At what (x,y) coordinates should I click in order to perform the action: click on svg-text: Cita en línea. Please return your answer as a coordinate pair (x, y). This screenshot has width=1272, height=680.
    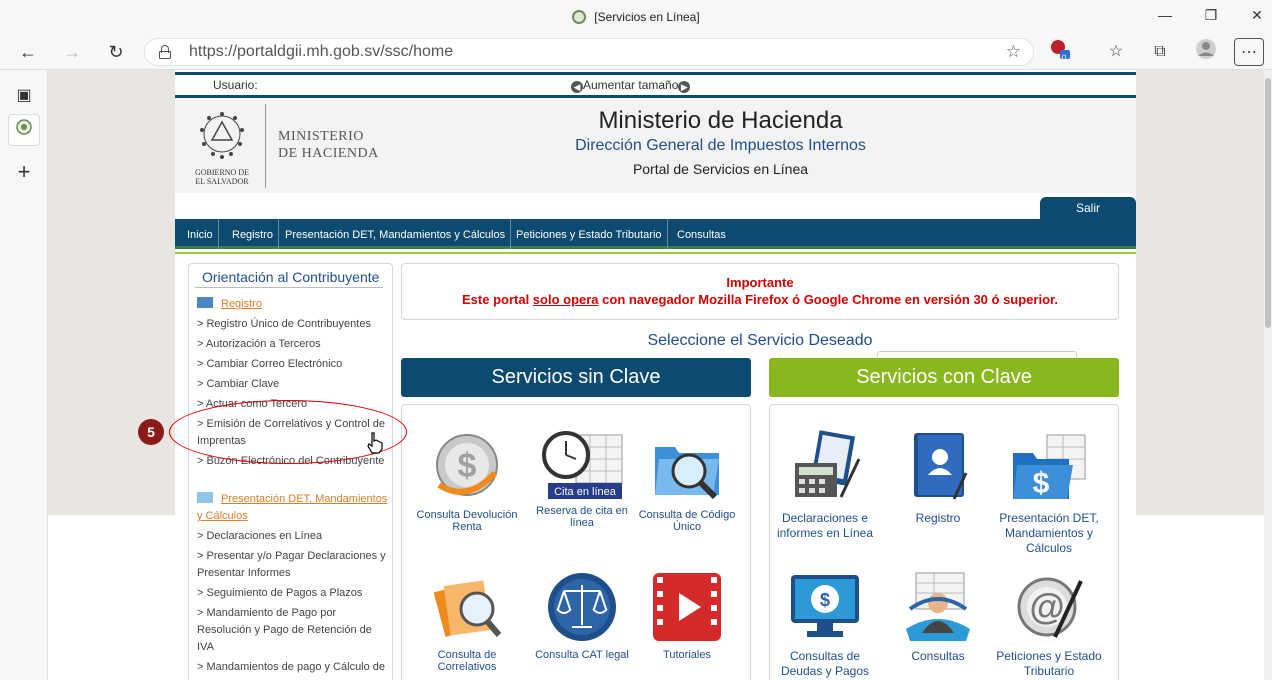
    Looking at the image, I should click on (585, 492).